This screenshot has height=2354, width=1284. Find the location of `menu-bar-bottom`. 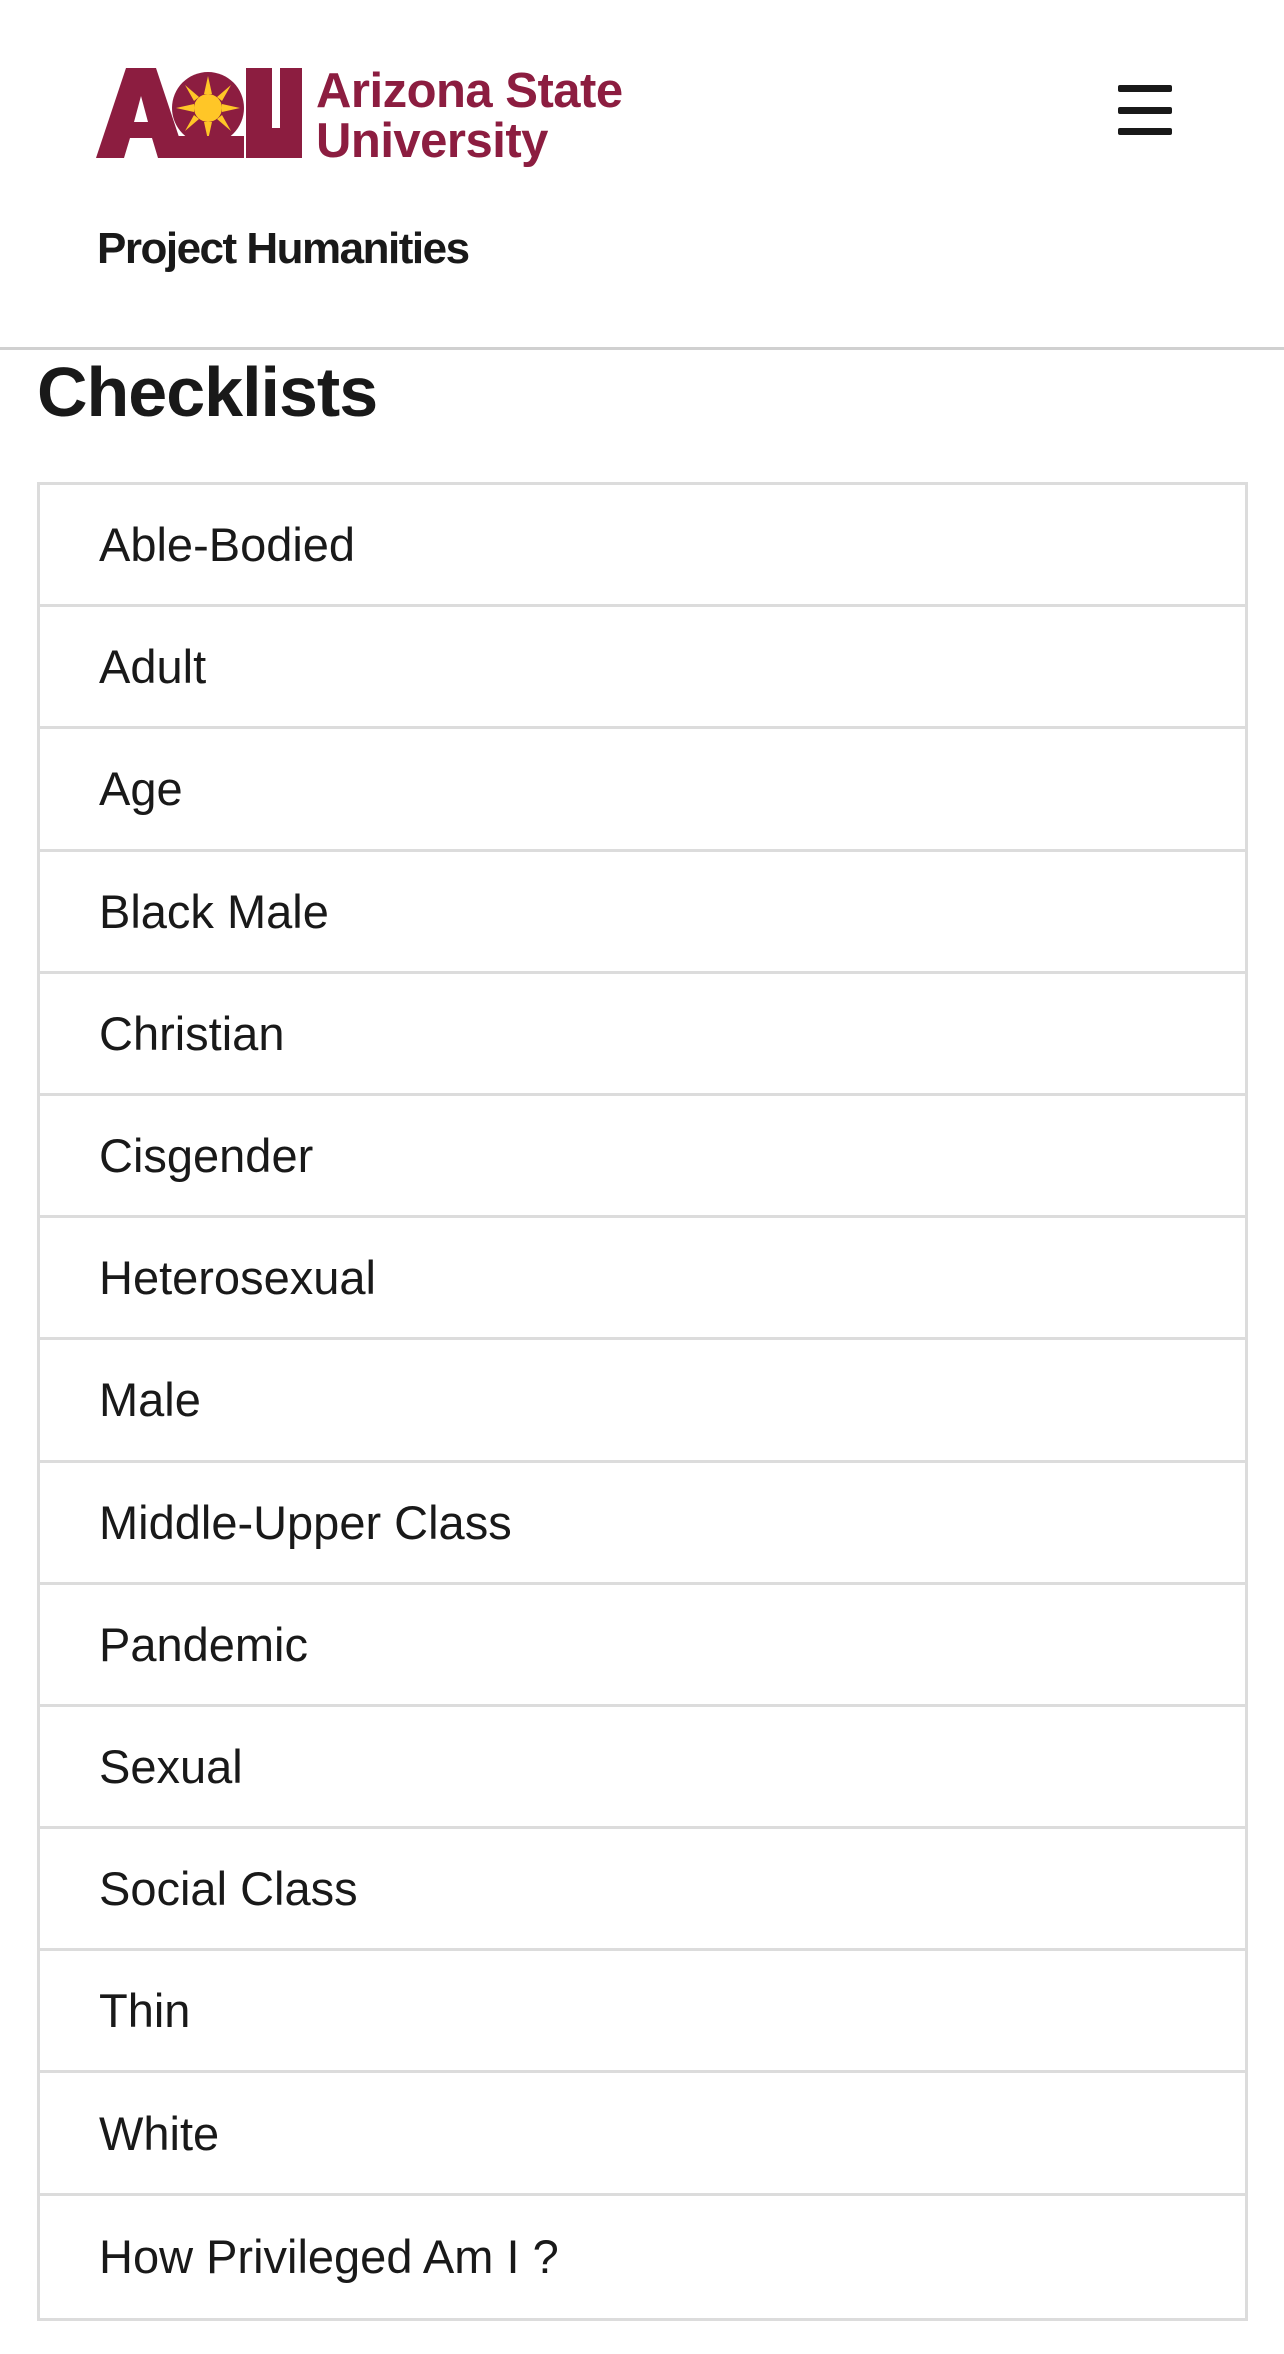

menu-bar-bottom is located at coordinates (1145, 131).